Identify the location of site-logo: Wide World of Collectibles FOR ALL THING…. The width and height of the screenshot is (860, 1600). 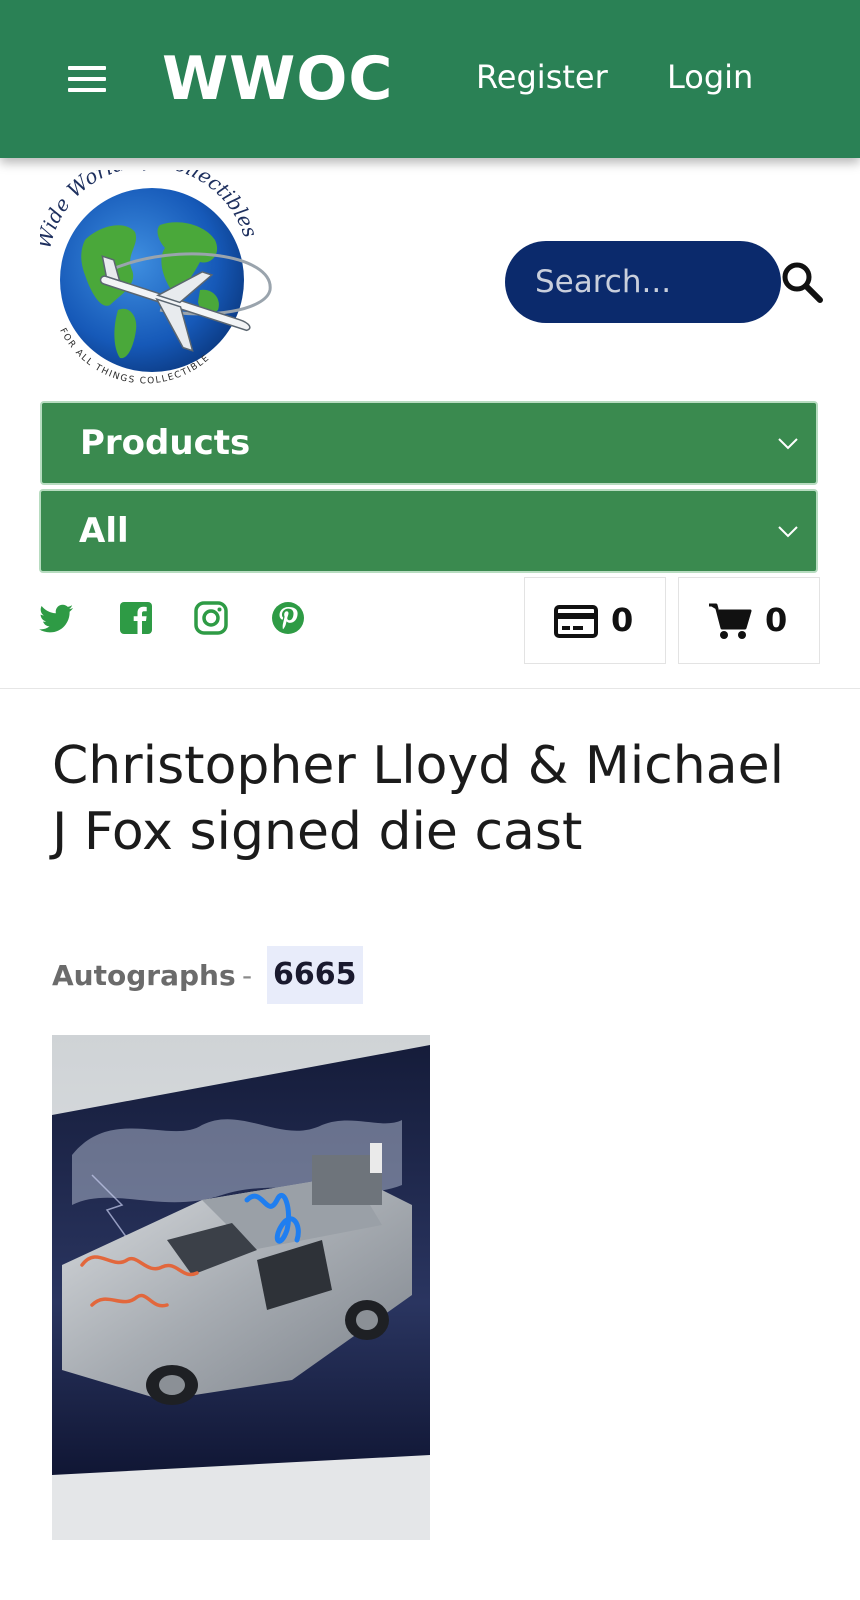
(160, 285).